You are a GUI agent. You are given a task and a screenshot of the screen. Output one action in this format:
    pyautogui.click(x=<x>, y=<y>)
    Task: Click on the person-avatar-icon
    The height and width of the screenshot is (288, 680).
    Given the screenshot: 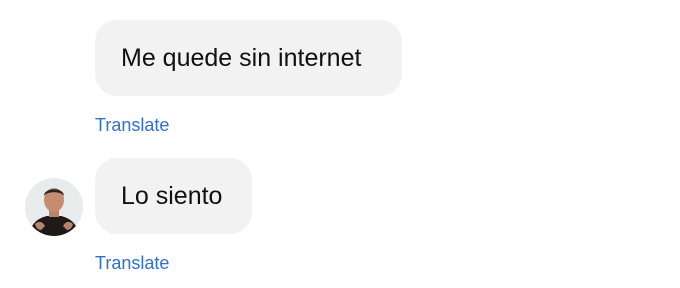 What is the action you would take?
    pyautogui.click(x=54, y=207)
    